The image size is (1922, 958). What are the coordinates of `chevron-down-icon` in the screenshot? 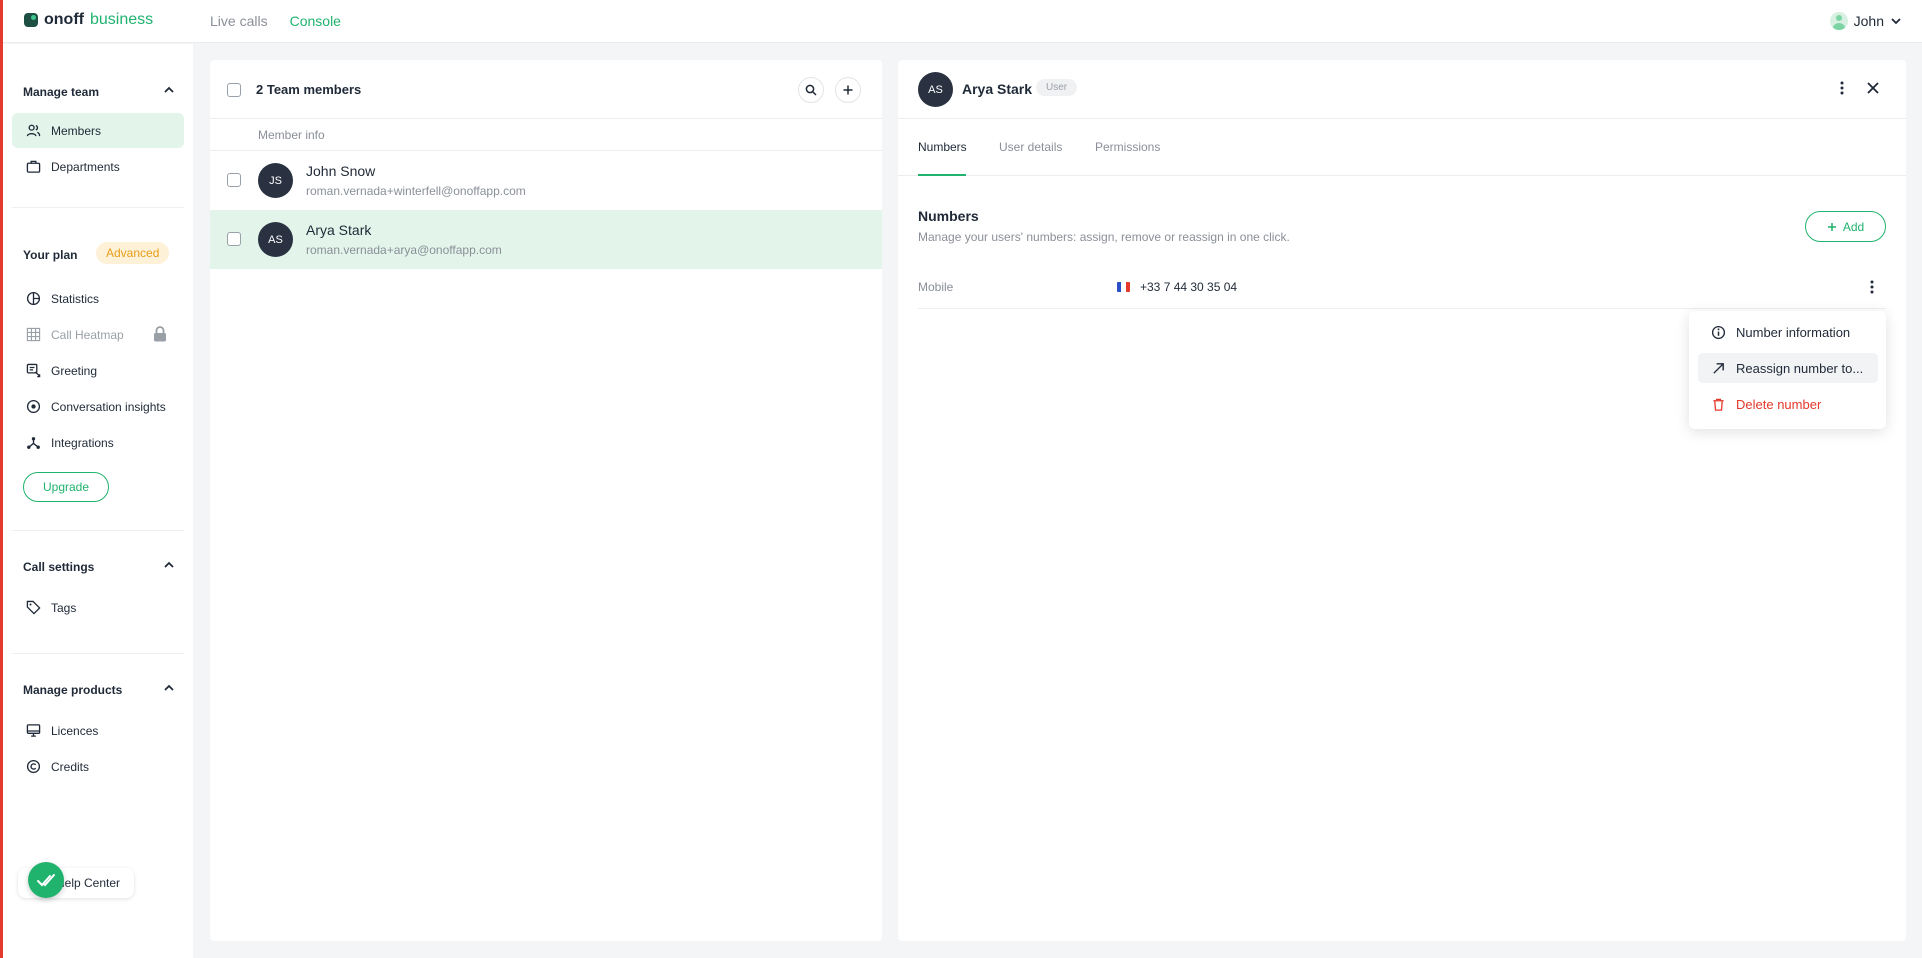 It's located at (1896, 21).